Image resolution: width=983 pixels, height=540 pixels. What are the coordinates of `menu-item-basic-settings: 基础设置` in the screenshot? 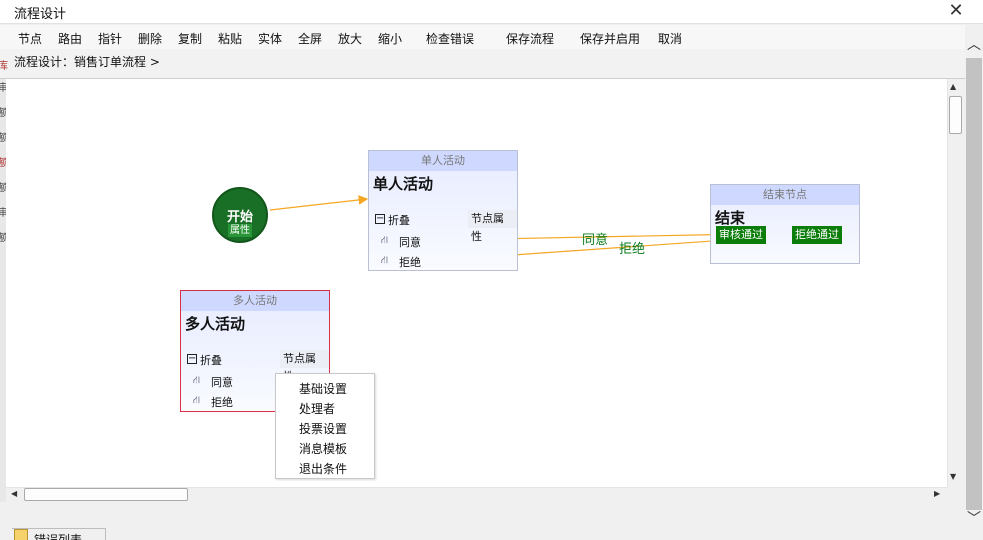 It's located at (323, 388).